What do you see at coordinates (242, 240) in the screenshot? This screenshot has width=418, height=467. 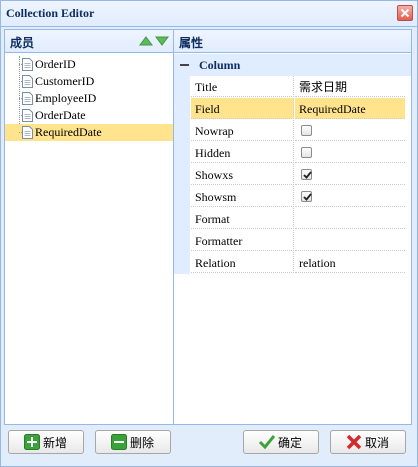 I see `property-name: Formatter` at bounding box center [242, 240].